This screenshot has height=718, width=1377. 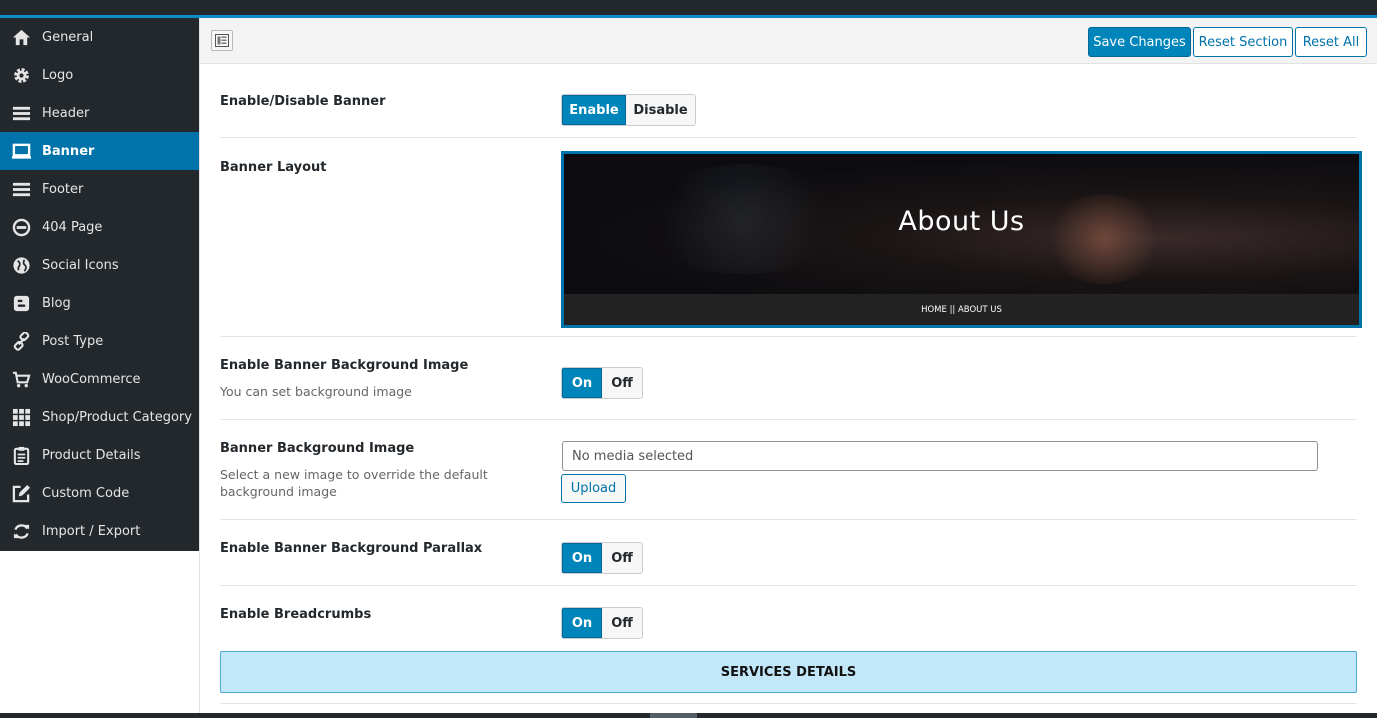 I want to click on breadcrumbs-toggle: On Off, so click(x=602, y=623).